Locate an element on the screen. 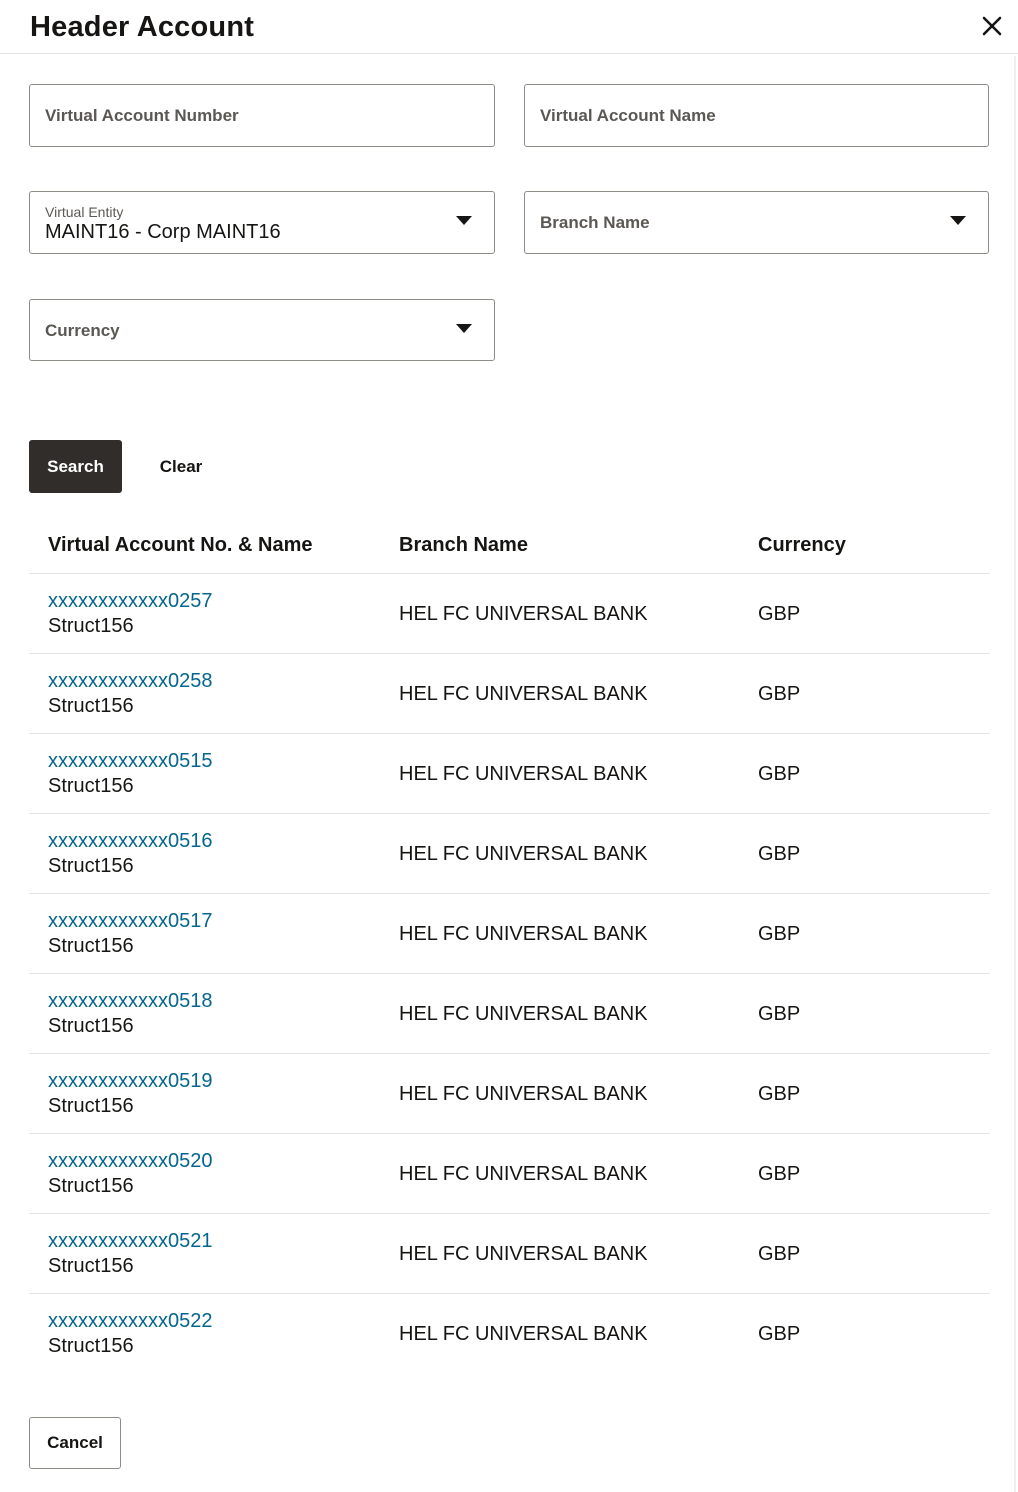 This screenshot has height=1492, width=1018. account-number-link: xxxxxxxxxxxx0519 is located at coordinates (130, 1081).